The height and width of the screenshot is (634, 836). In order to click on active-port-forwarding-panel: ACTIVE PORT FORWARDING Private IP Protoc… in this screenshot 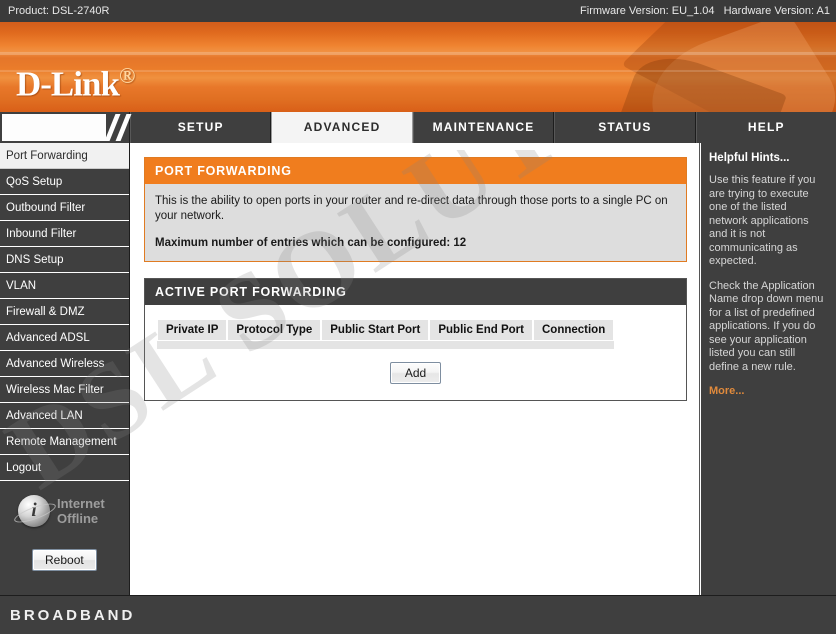, I will do `click(415, 339)`.